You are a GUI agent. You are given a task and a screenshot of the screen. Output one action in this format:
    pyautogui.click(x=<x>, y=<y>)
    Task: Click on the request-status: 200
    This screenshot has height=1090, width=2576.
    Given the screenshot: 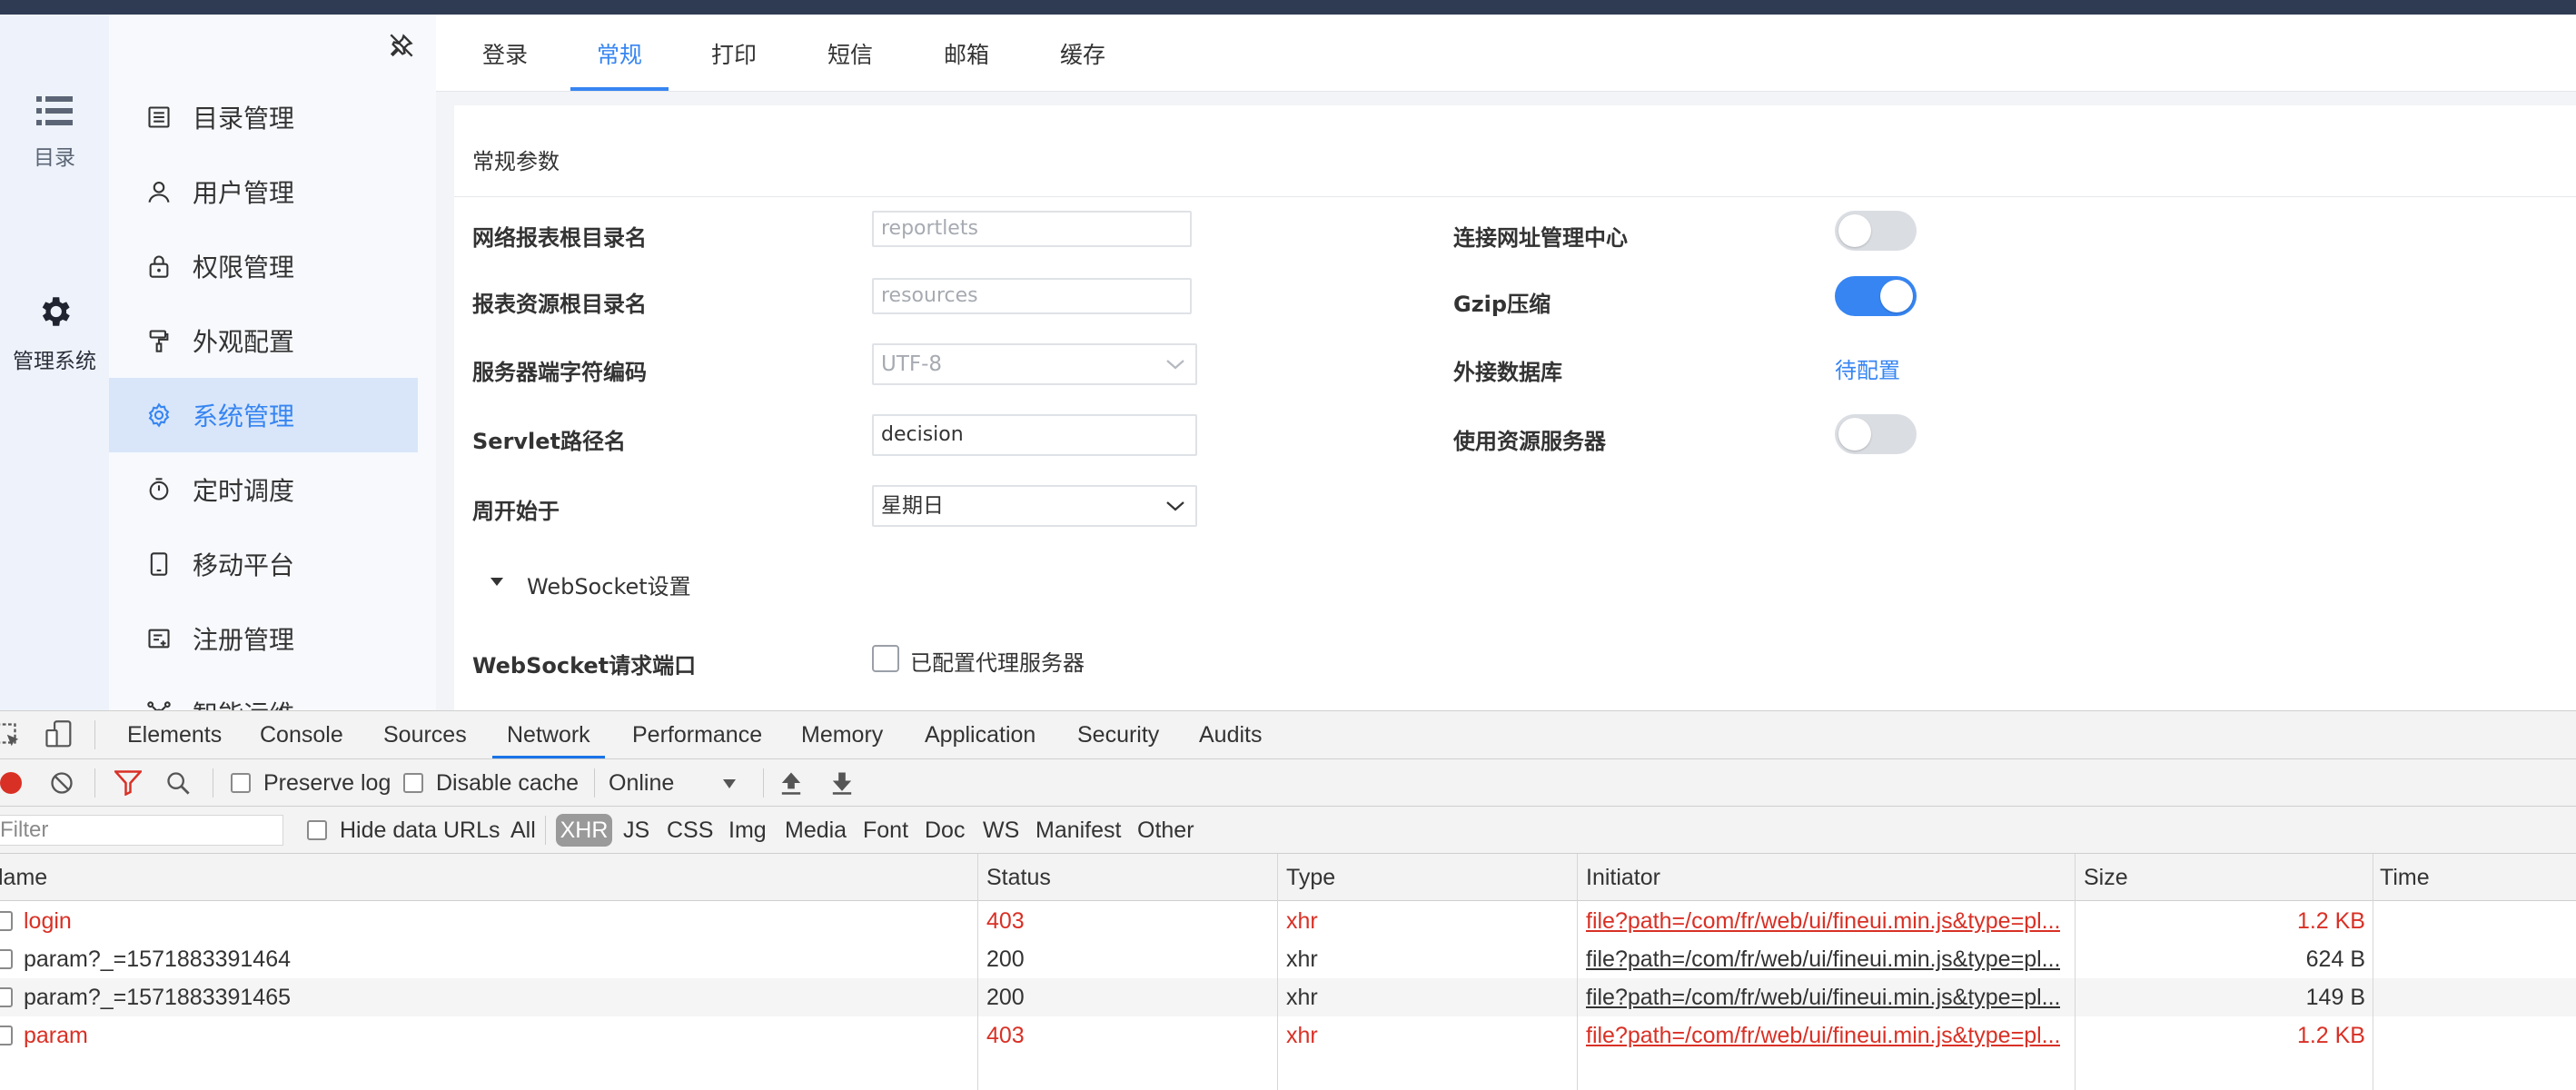 What is the action you would take?
    pyautogui.click(x=1005, y=959)
    